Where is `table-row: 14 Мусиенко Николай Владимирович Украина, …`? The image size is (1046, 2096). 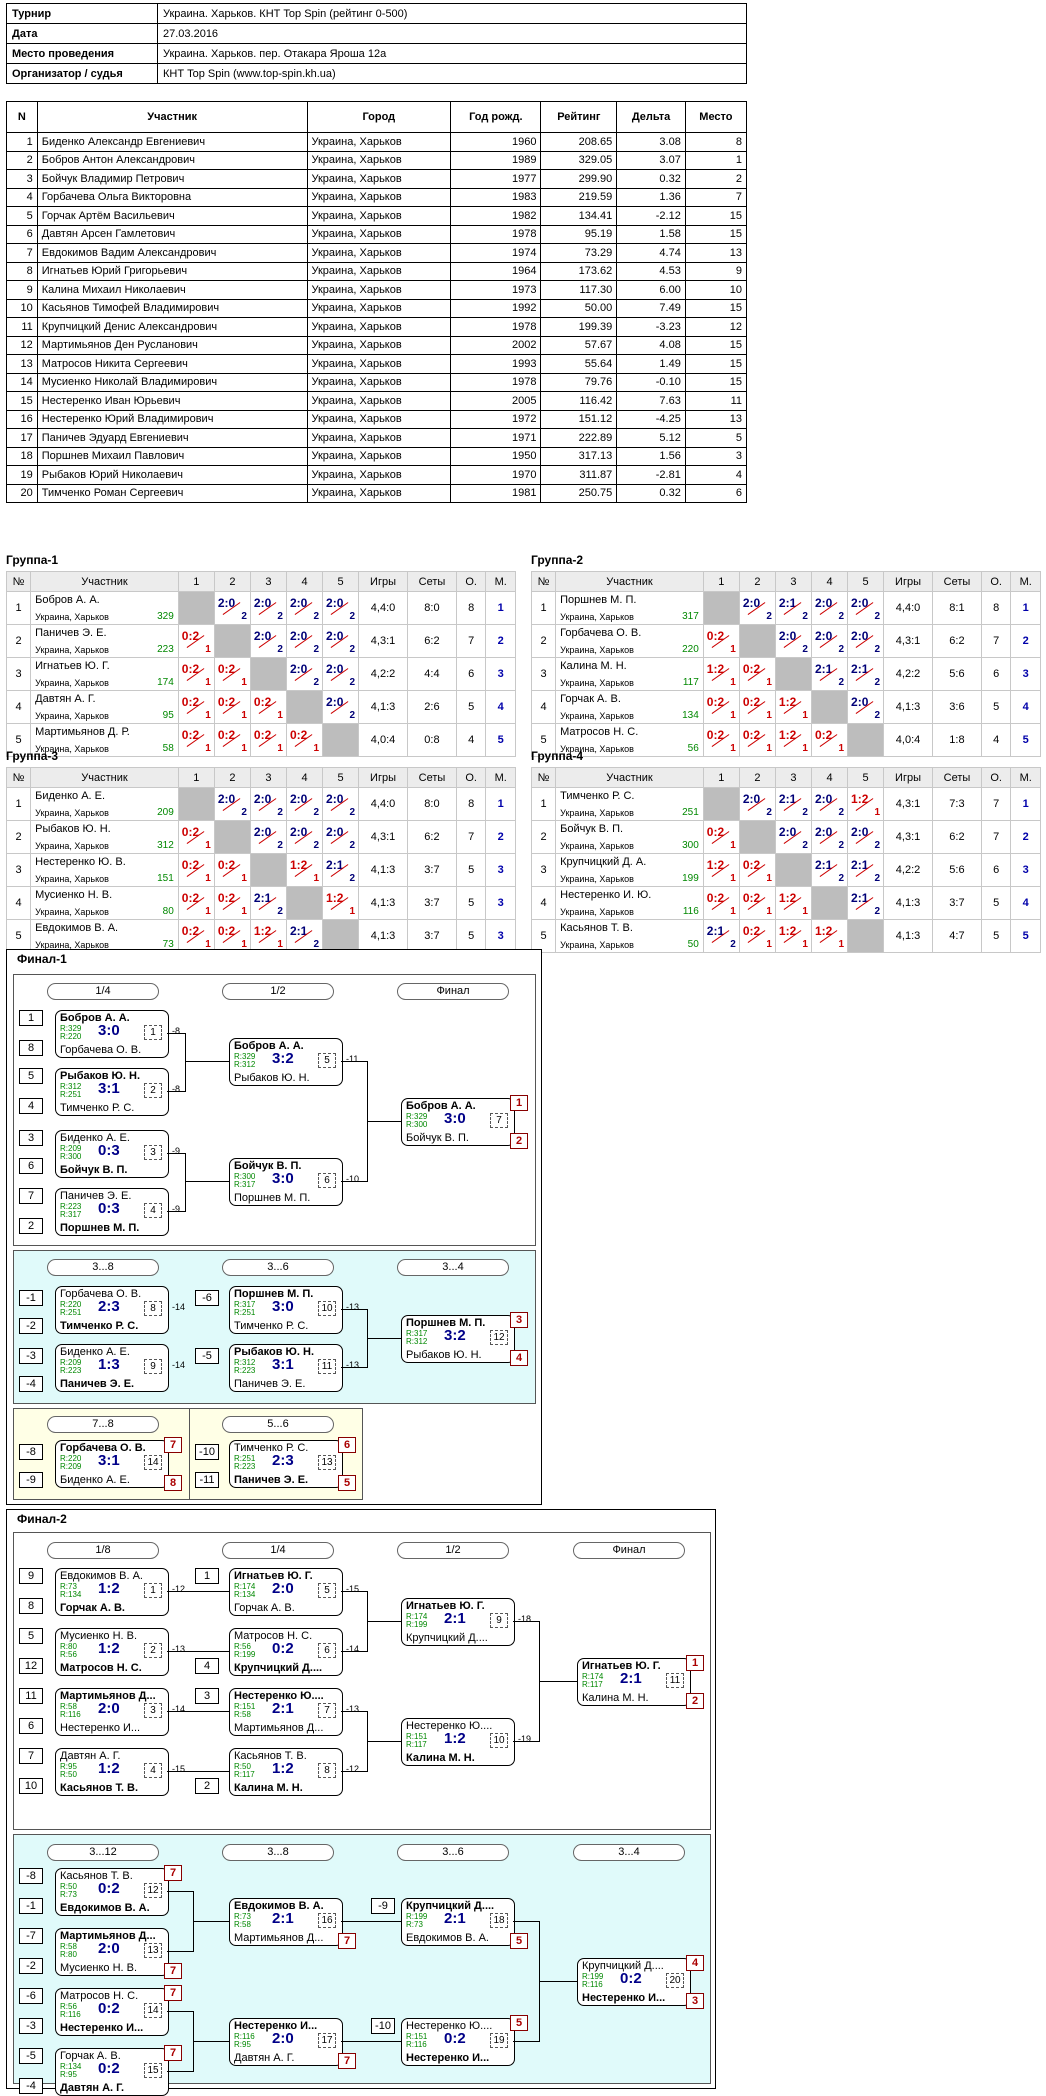 table-row: 14 Мусиенко Николай Владимирович Украина, … is located at coordinates (377, 382).